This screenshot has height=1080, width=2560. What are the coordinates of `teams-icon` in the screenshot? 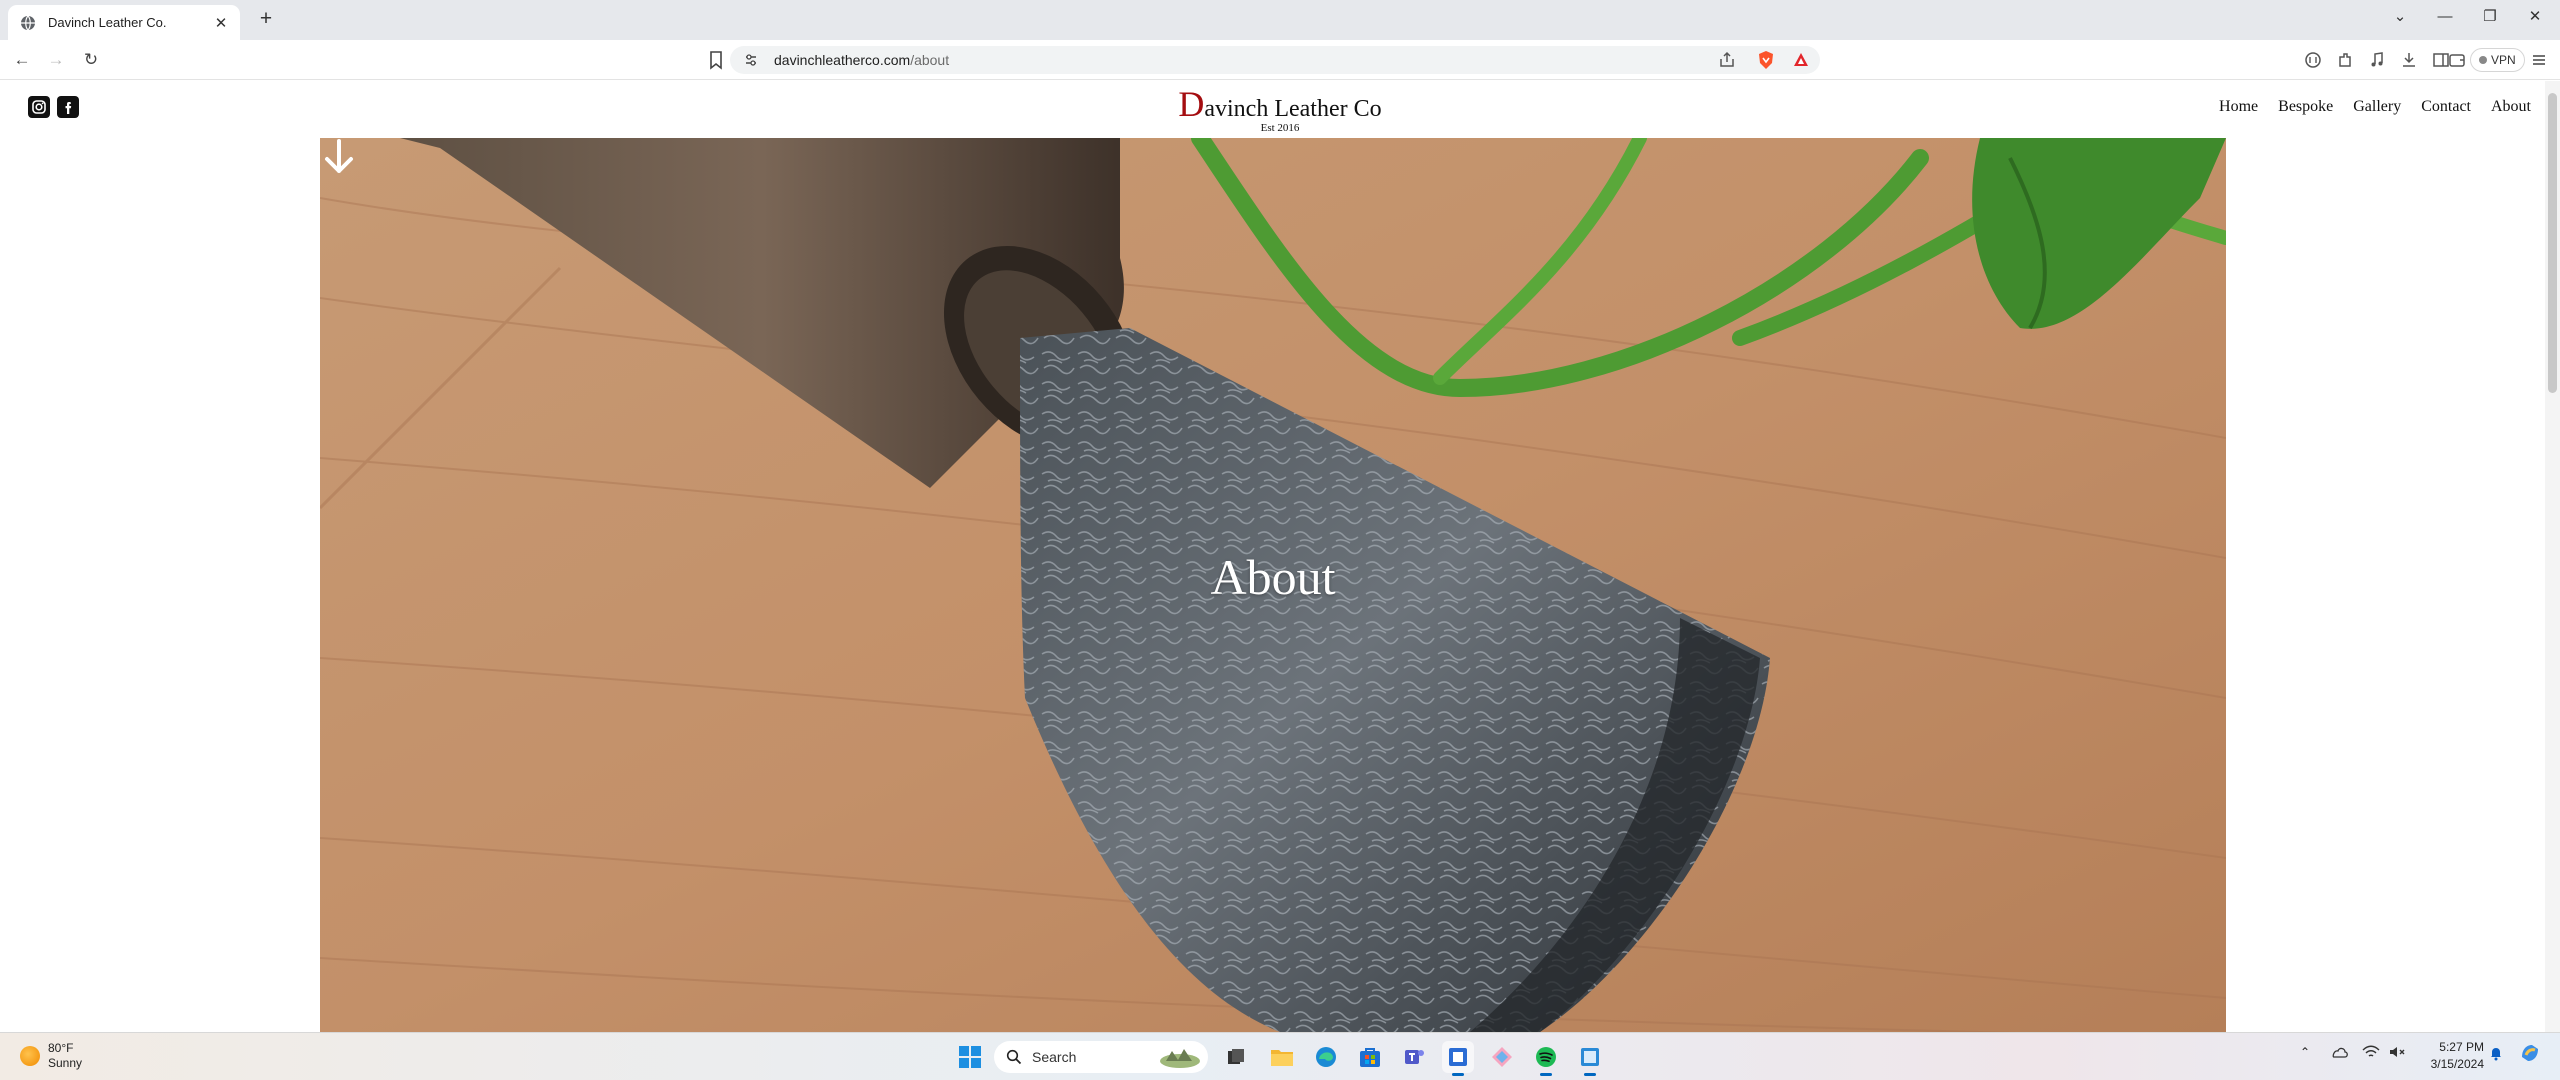 It's located at (1414, 1057).